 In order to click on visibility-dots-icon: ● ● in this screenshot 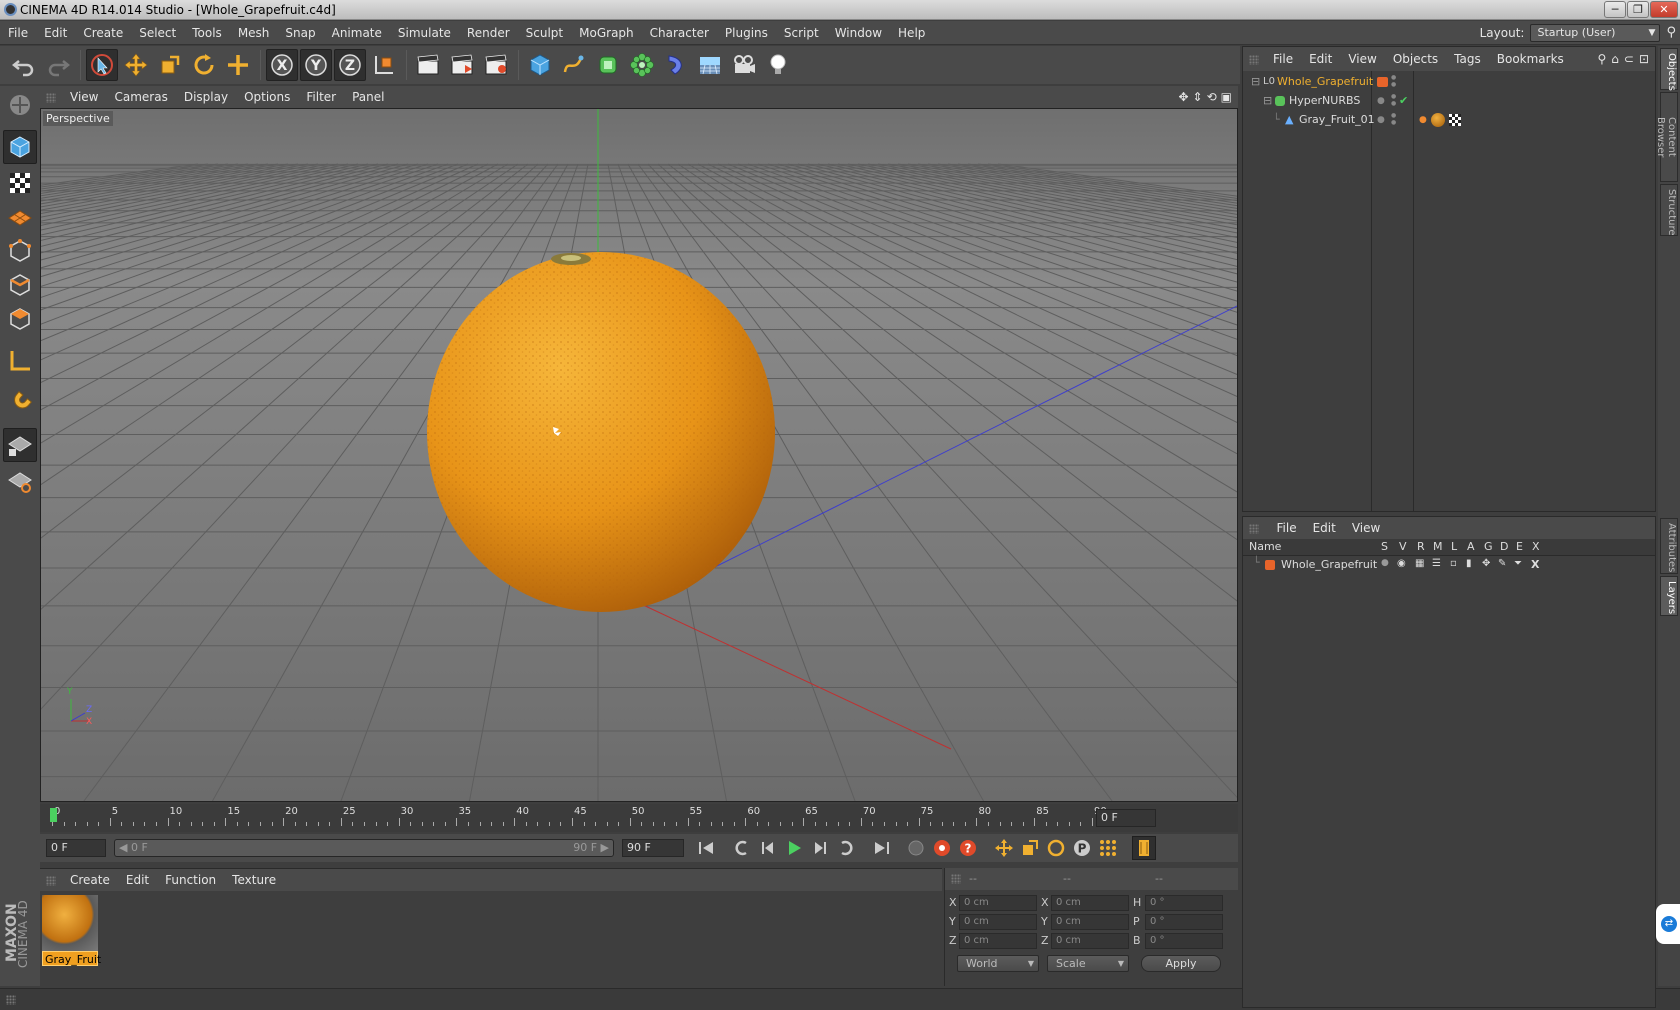, I will do `click(1393, 119)`.